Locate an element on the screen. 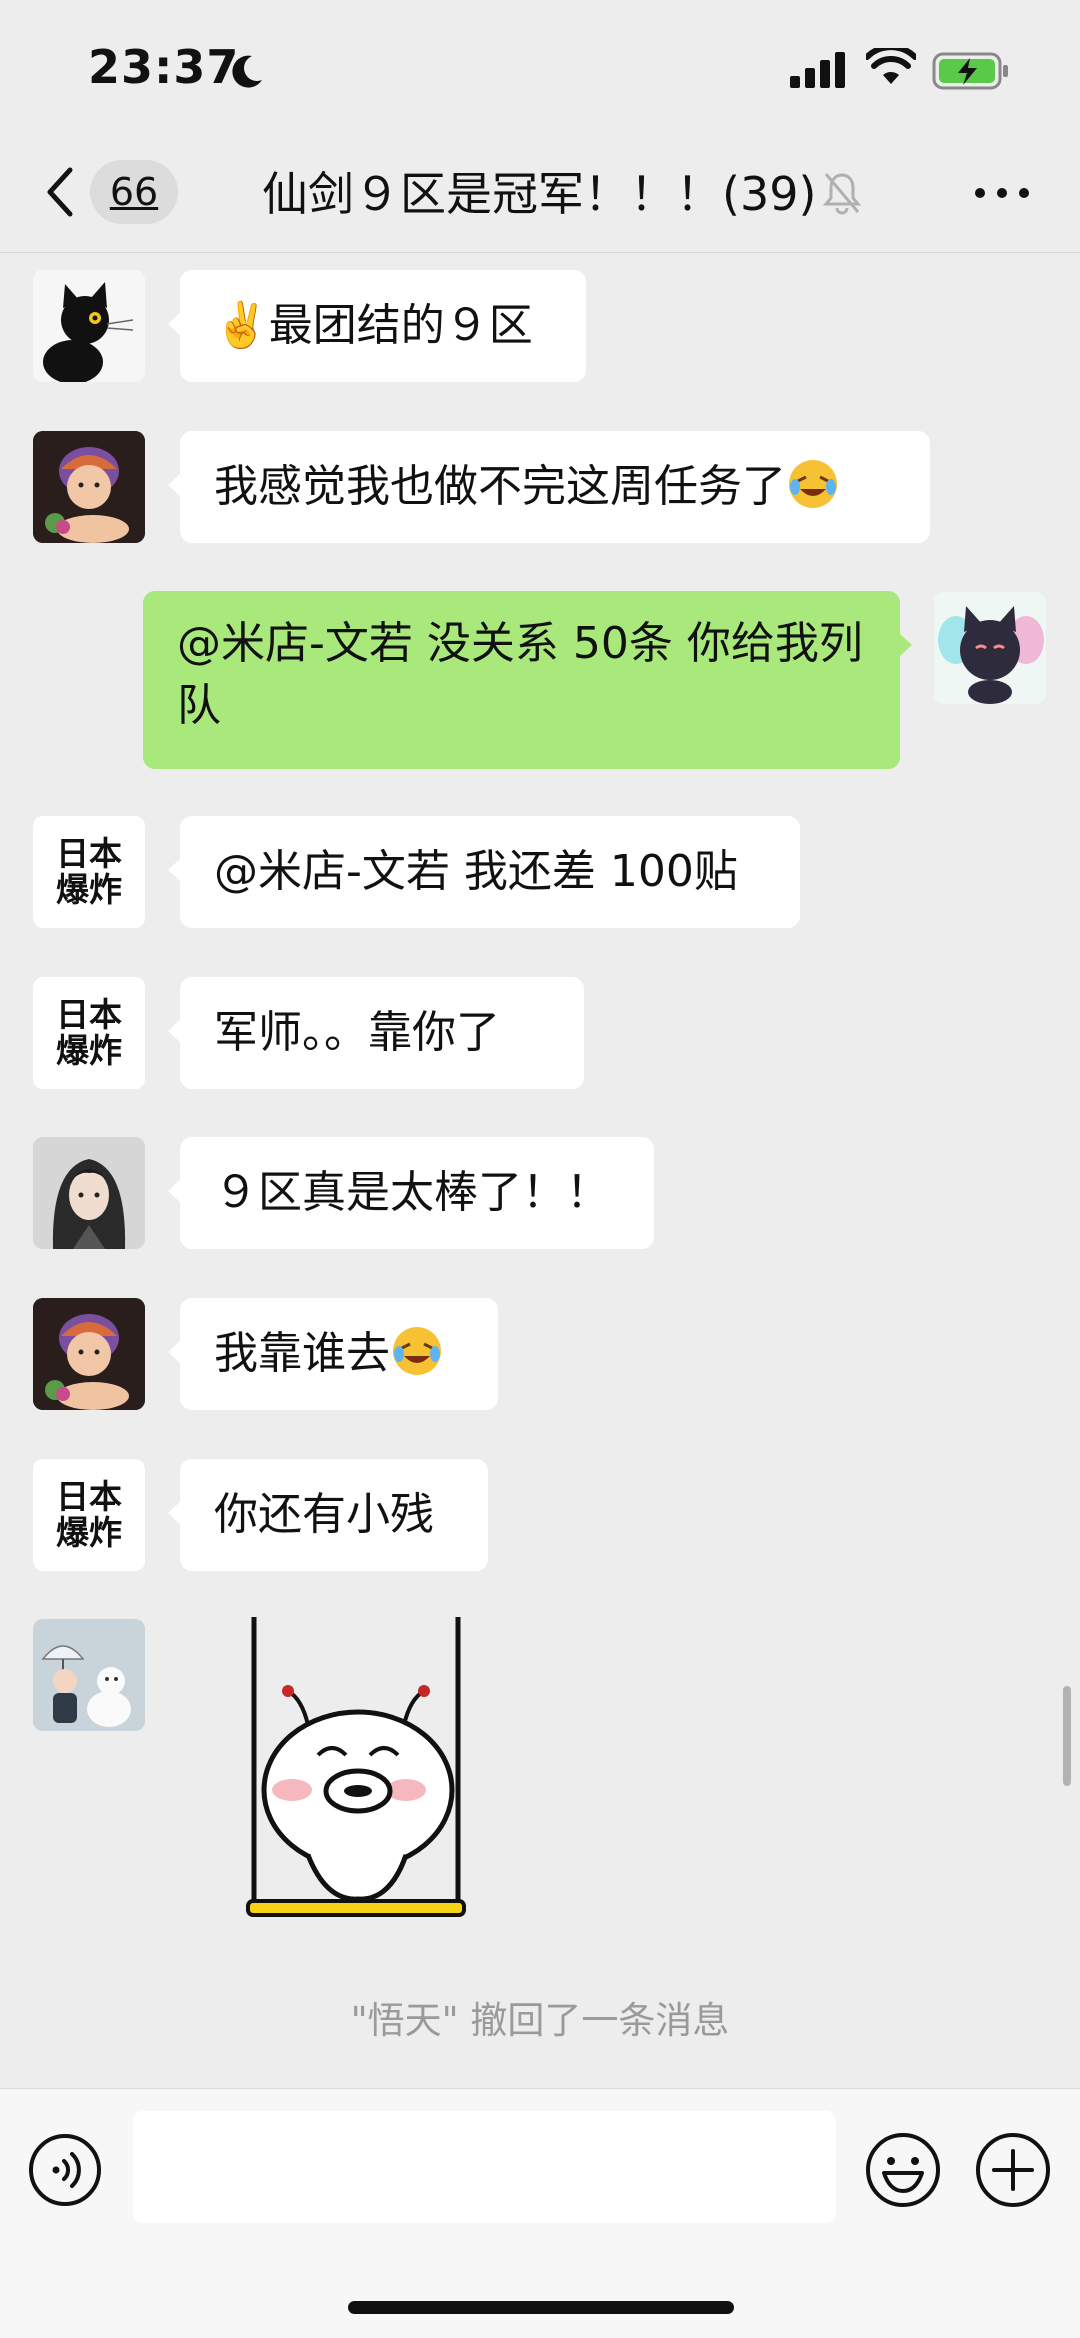 This screenshot has width=1080, height=2338. child-dog-avatar-icon is located at coordinates (89, 1675).